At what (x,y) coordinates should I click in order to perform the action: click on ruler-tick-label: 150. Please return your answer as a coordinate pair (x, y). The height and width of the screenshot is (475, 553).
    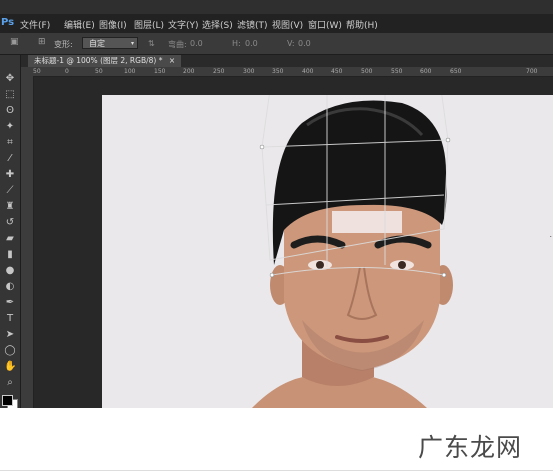
    Looking at the image, I should click on (160, 71).